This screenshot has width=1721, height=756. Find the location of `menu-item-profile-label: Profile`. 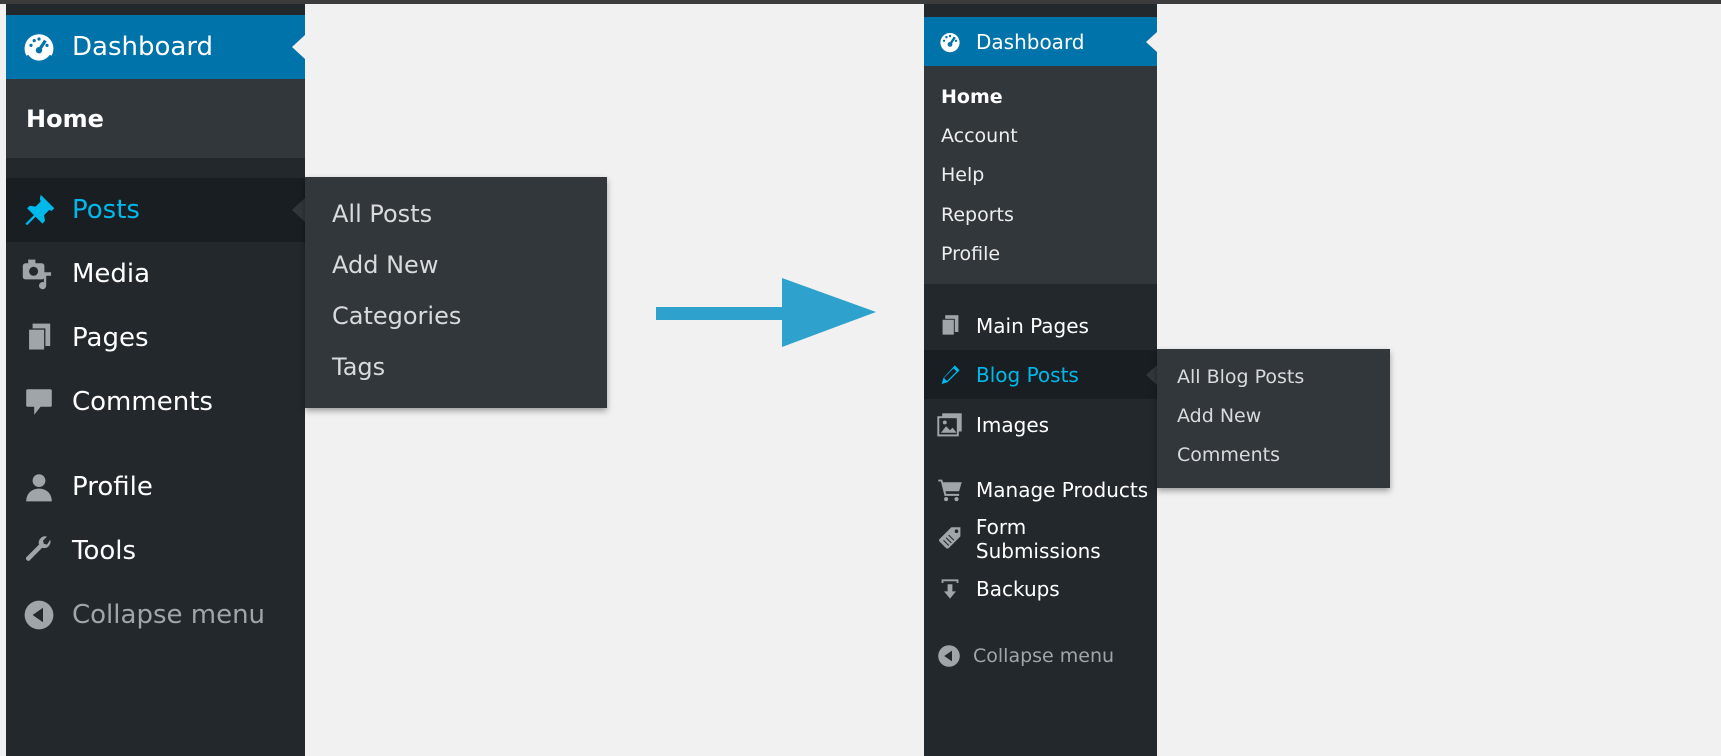

menu-item-profile-label: Profile is located at coordinates (112, 487).